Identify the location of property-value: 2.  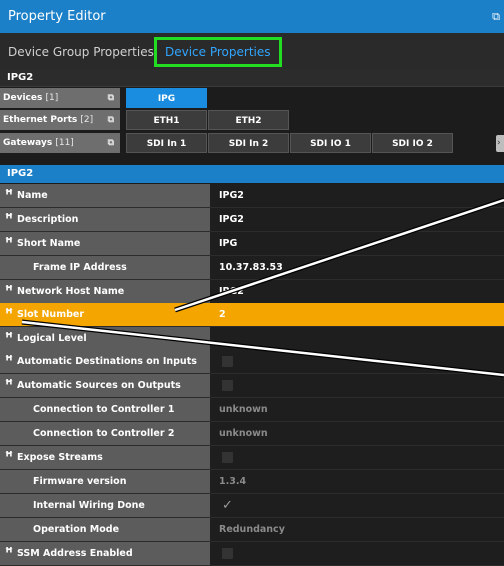
(357, 314).